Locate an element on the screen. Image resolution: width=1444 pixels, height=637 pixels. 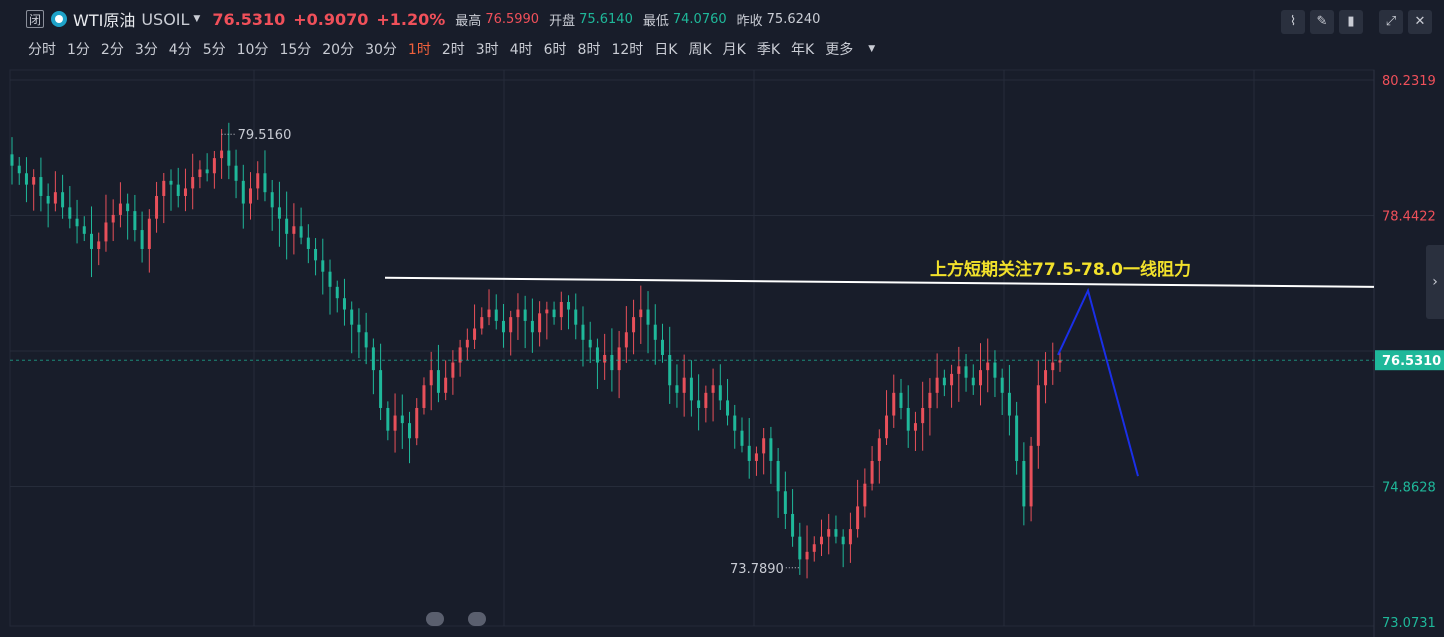
y-tick-label-0: 80.2319 is located at coordinates (1409, 81).